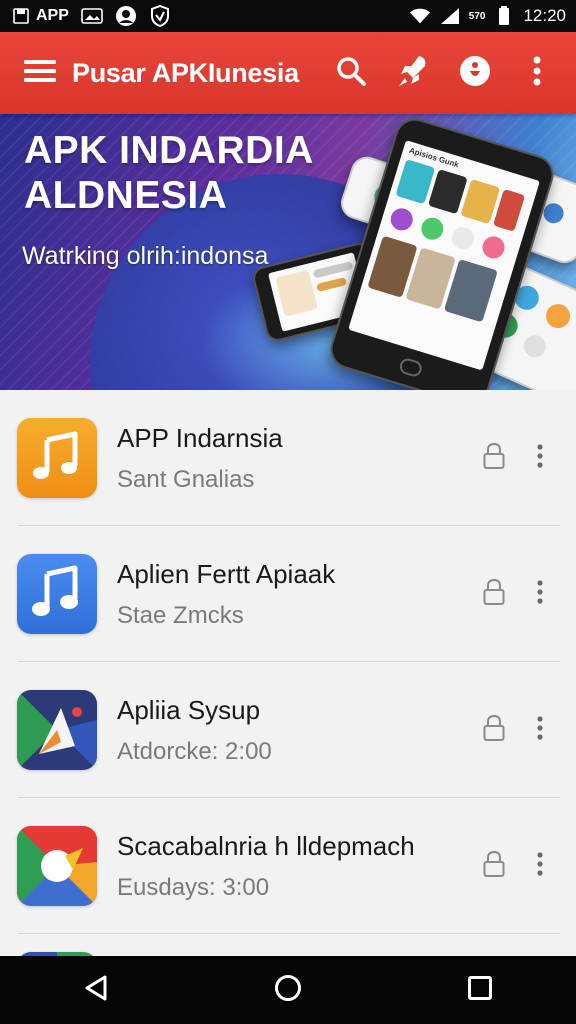 Image resolution: width=576 pixels, height=1024 pixels. I want to click on navigation-bar, so click(288, 990).